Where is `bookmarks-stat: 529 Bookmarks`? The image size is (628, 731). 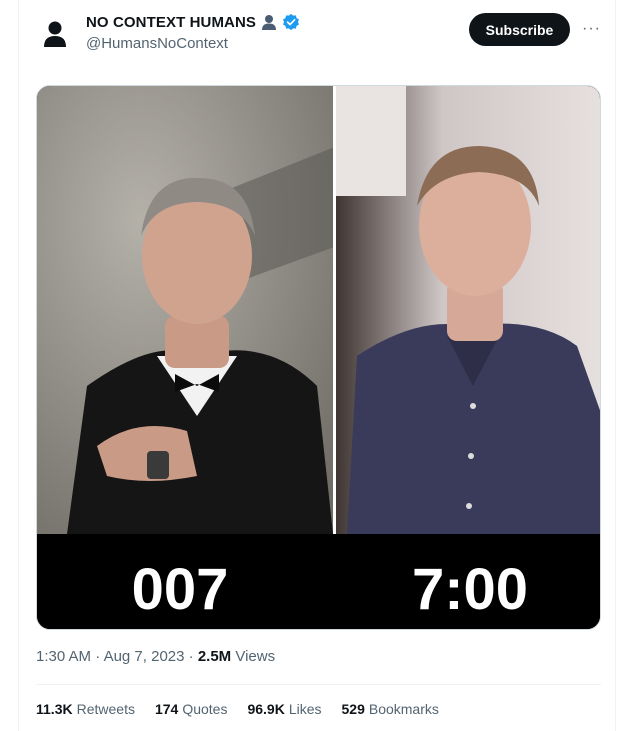
bookmarks-stat: 529 Bookmarks is located at coordinates (390, 709).